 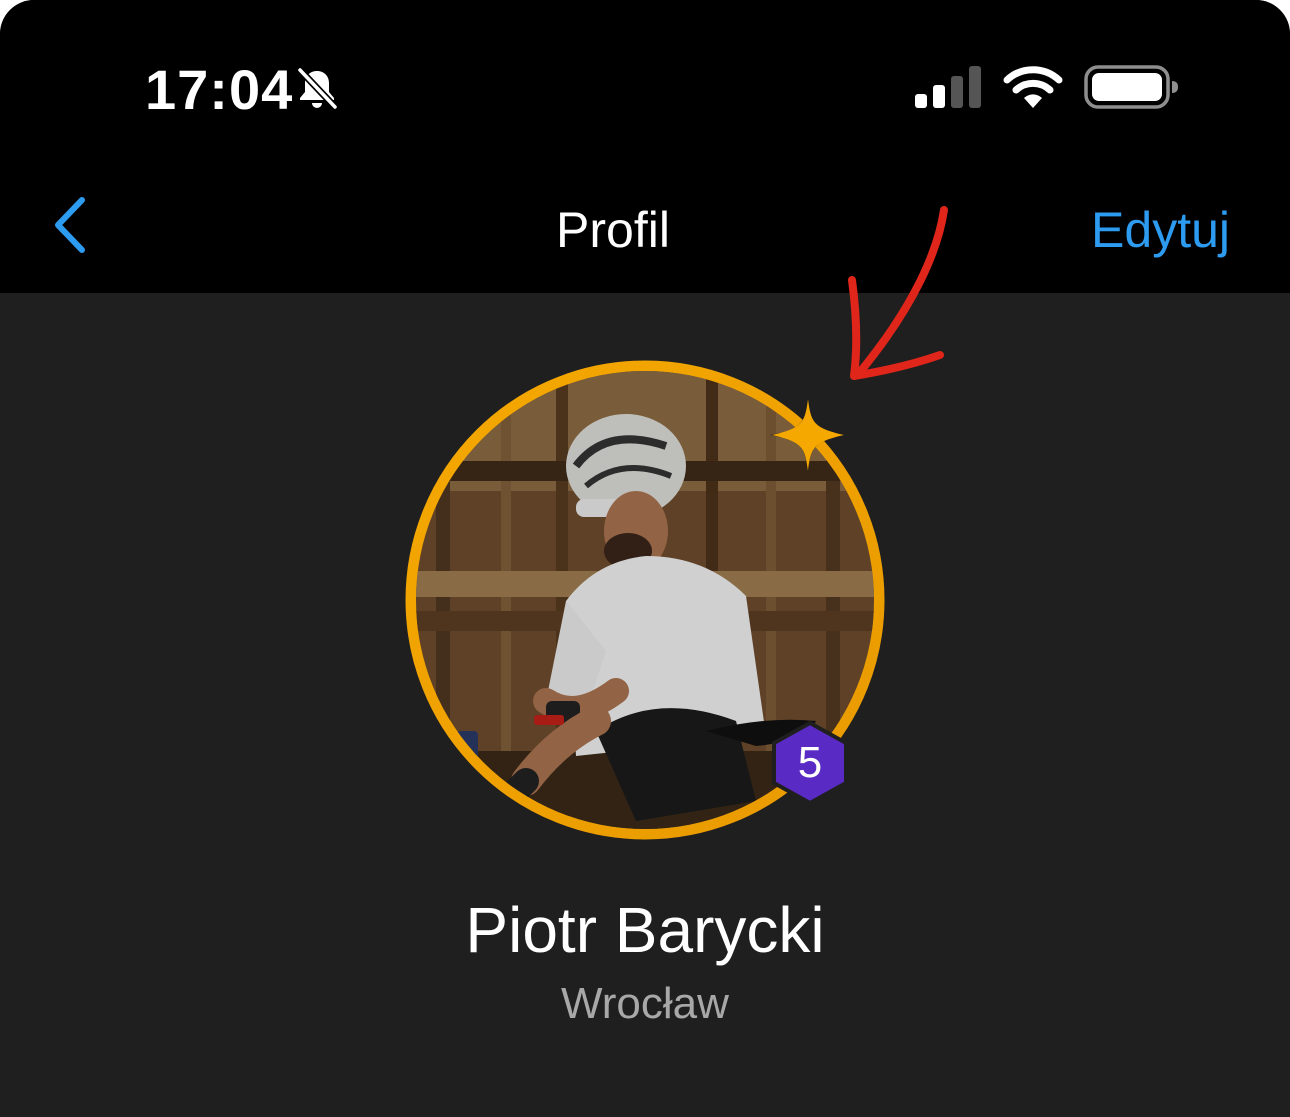 What do you see at coordinates (645, 80) in the screenshot?
I see `status-bar: 17:04` at bounding box center [645, 80].